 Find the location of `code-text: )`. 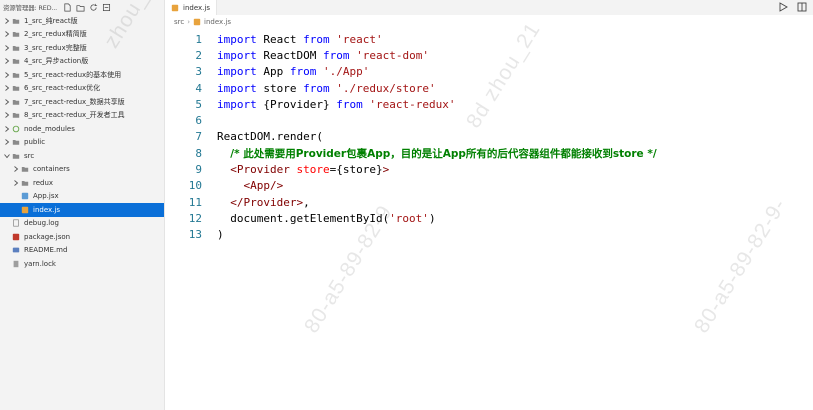

code-text: ) is located at coordinates (220, 234).